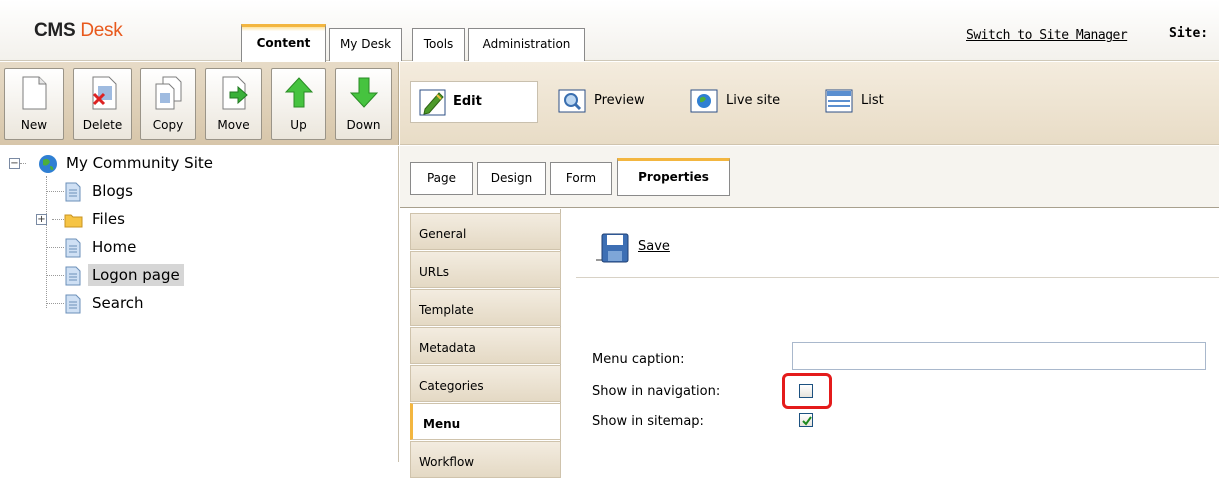 This screenshot has height=478, width=1219. What do you see at coordinates (34, 93) in the screenshot?
I see `new-document-icon` at bounding box center [34, 93].